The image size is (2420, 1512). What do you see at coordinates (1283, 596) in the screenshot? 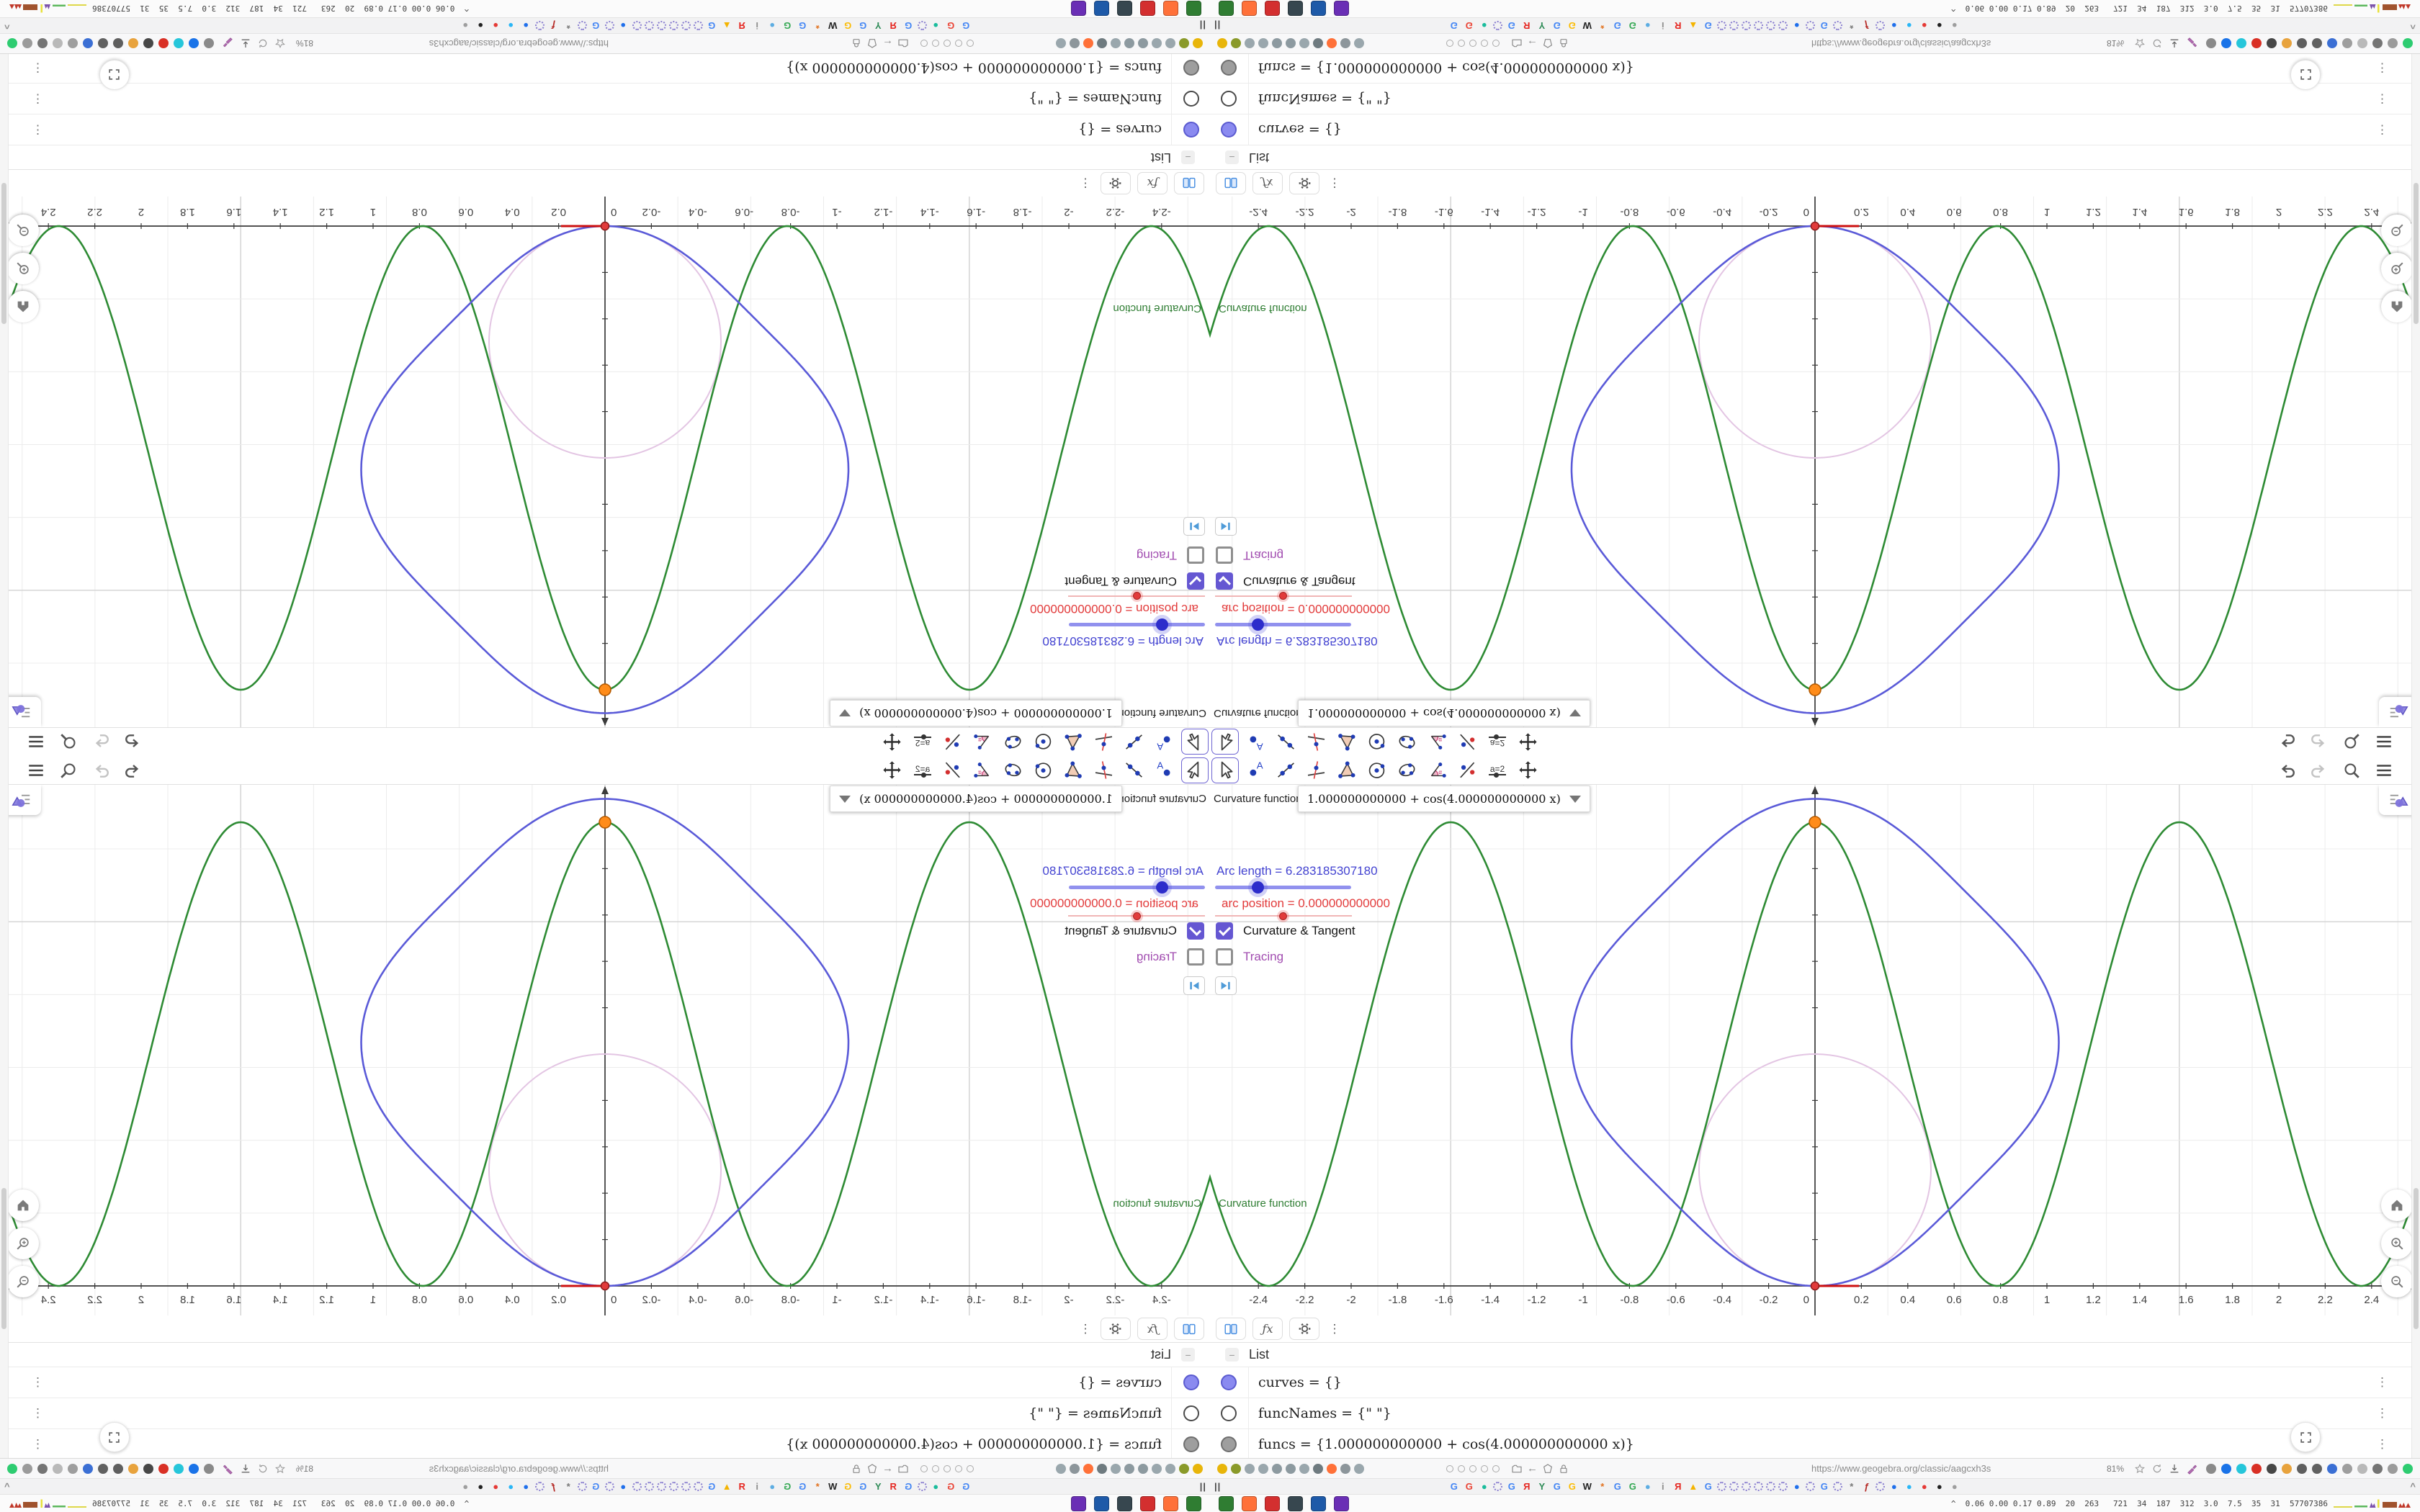
I see `arc-position-slider` at bounding box center [1283, 596].